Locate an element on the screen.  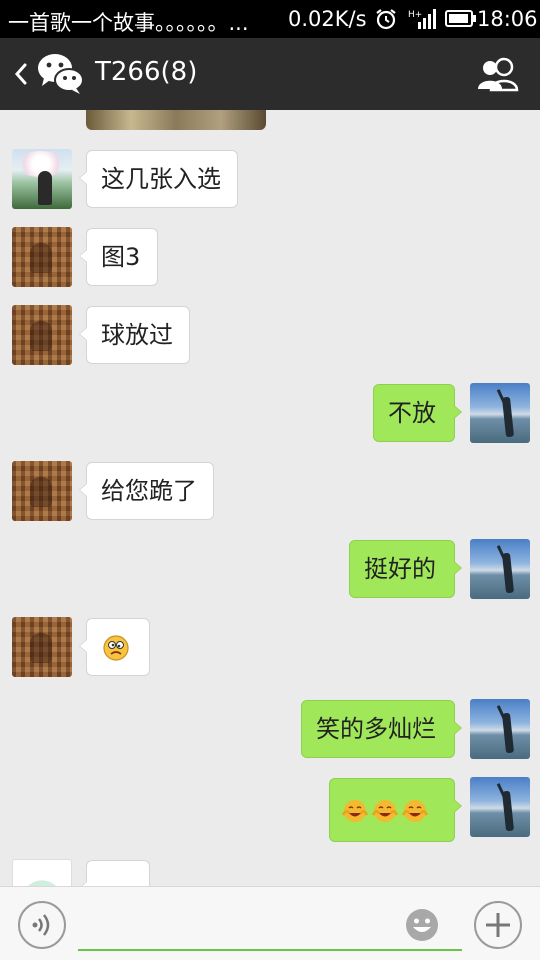
chat-title: T266(8) is located at coordinates (146, 72).